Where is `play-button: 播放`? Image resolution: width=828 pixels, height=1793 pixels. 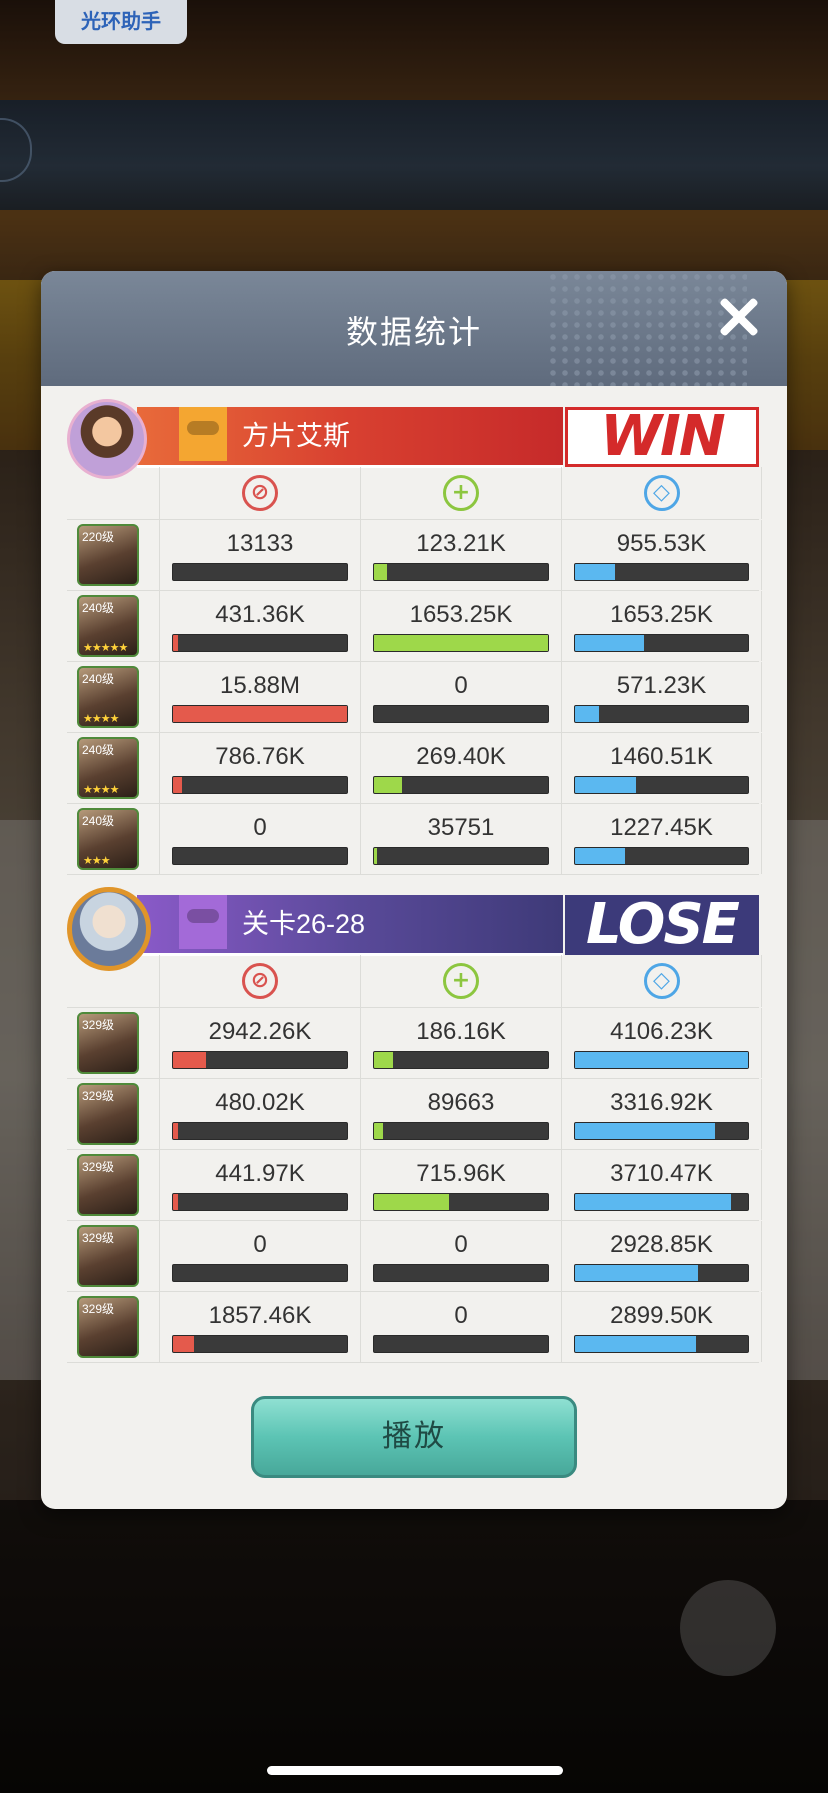
play-button: 播放 is located at coordinates (414, 1437).